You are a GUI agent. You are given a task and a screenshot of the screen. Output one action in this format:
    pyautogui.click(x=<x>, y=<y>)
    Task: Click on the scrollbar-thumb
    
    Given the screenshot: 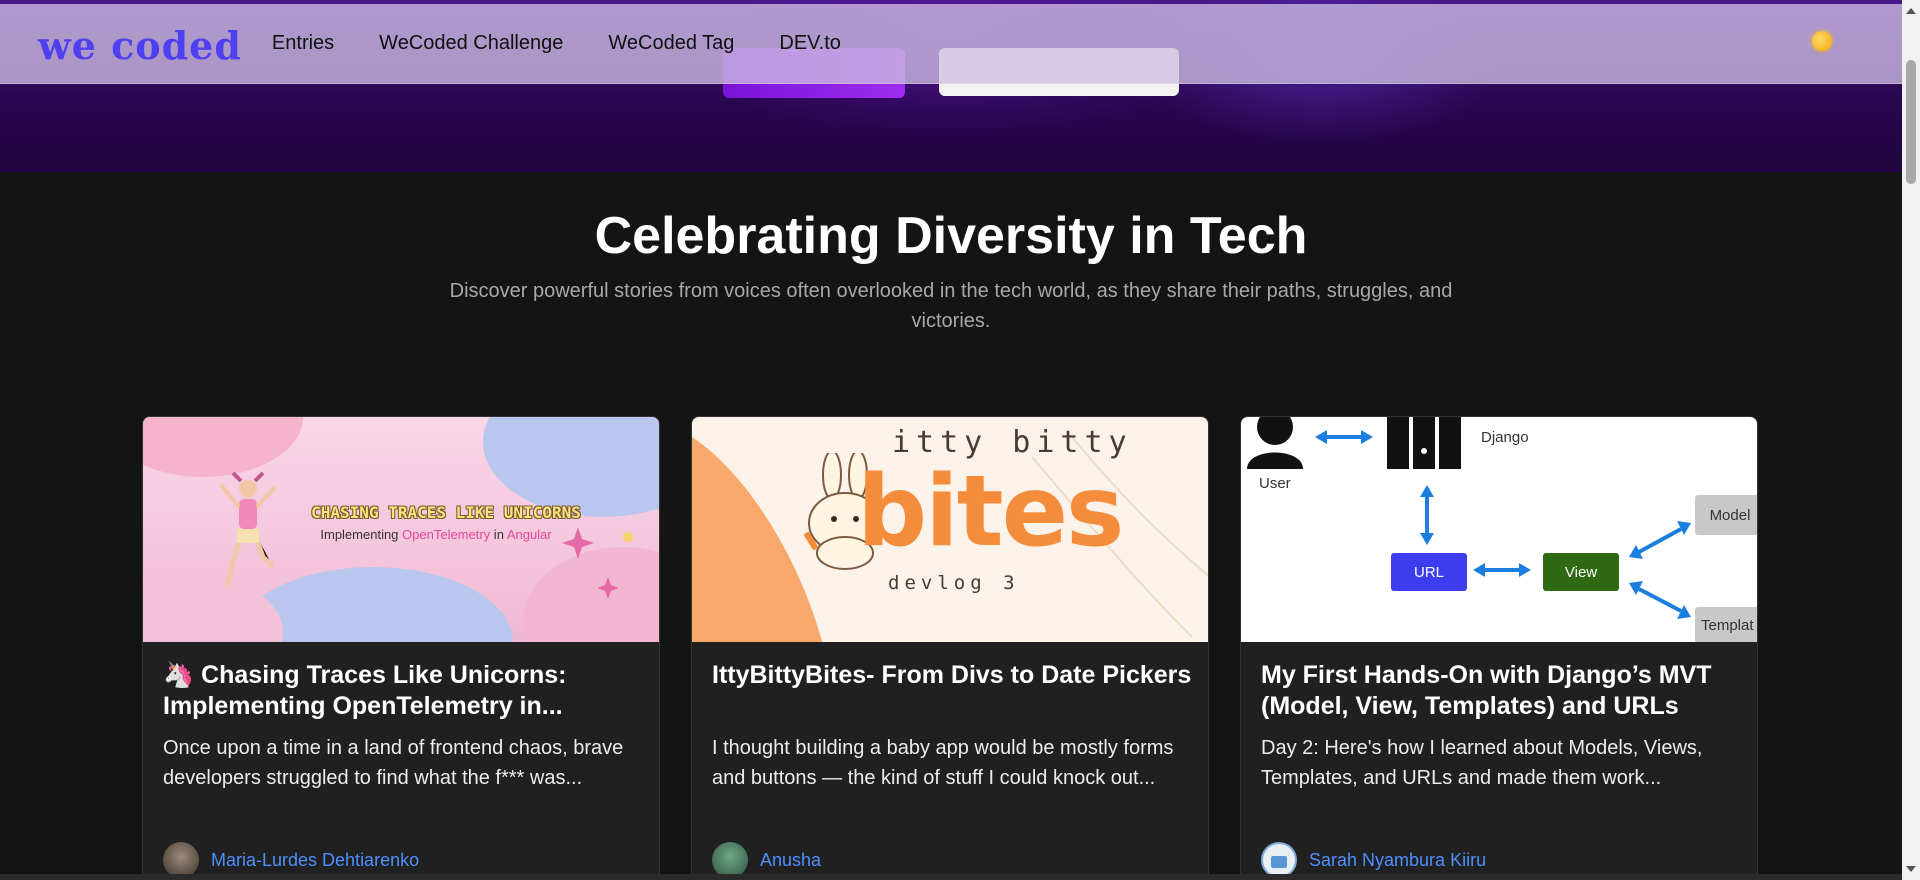 What is the action you would take?
    pyautogui.click(x=1911, y=122)
    